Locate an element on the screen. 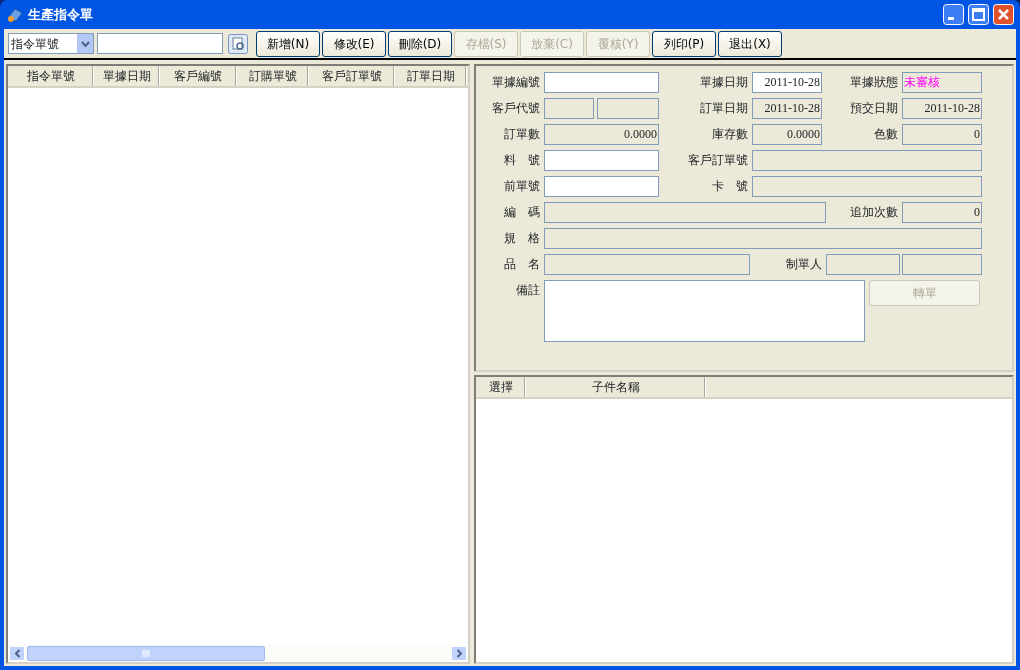 The width and height of the screenshot is (1020, 670). minimize-button is located at coordinates (953, 14).